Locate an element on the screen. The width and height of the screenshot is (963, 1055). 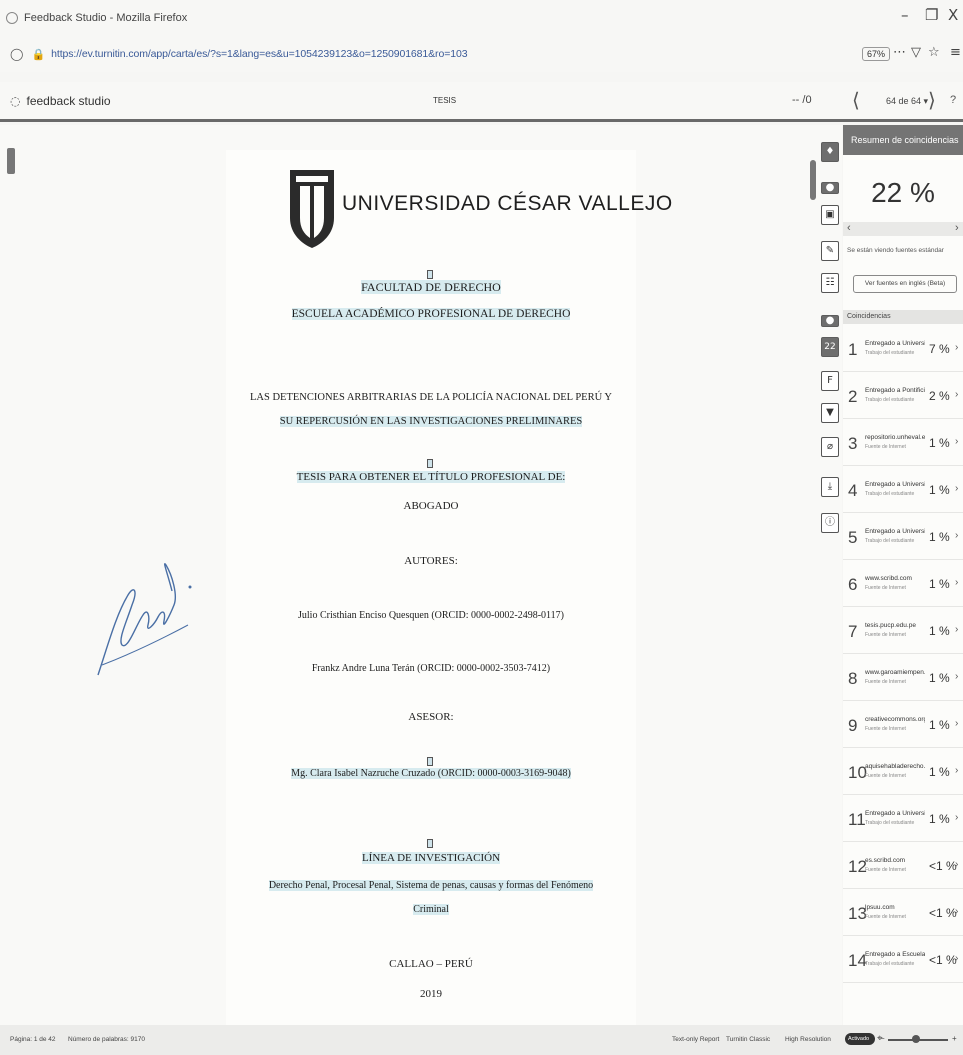
university-name: UNIVERSIDAD CÉSAR VALLEJO is located at coordinates (507, 203).